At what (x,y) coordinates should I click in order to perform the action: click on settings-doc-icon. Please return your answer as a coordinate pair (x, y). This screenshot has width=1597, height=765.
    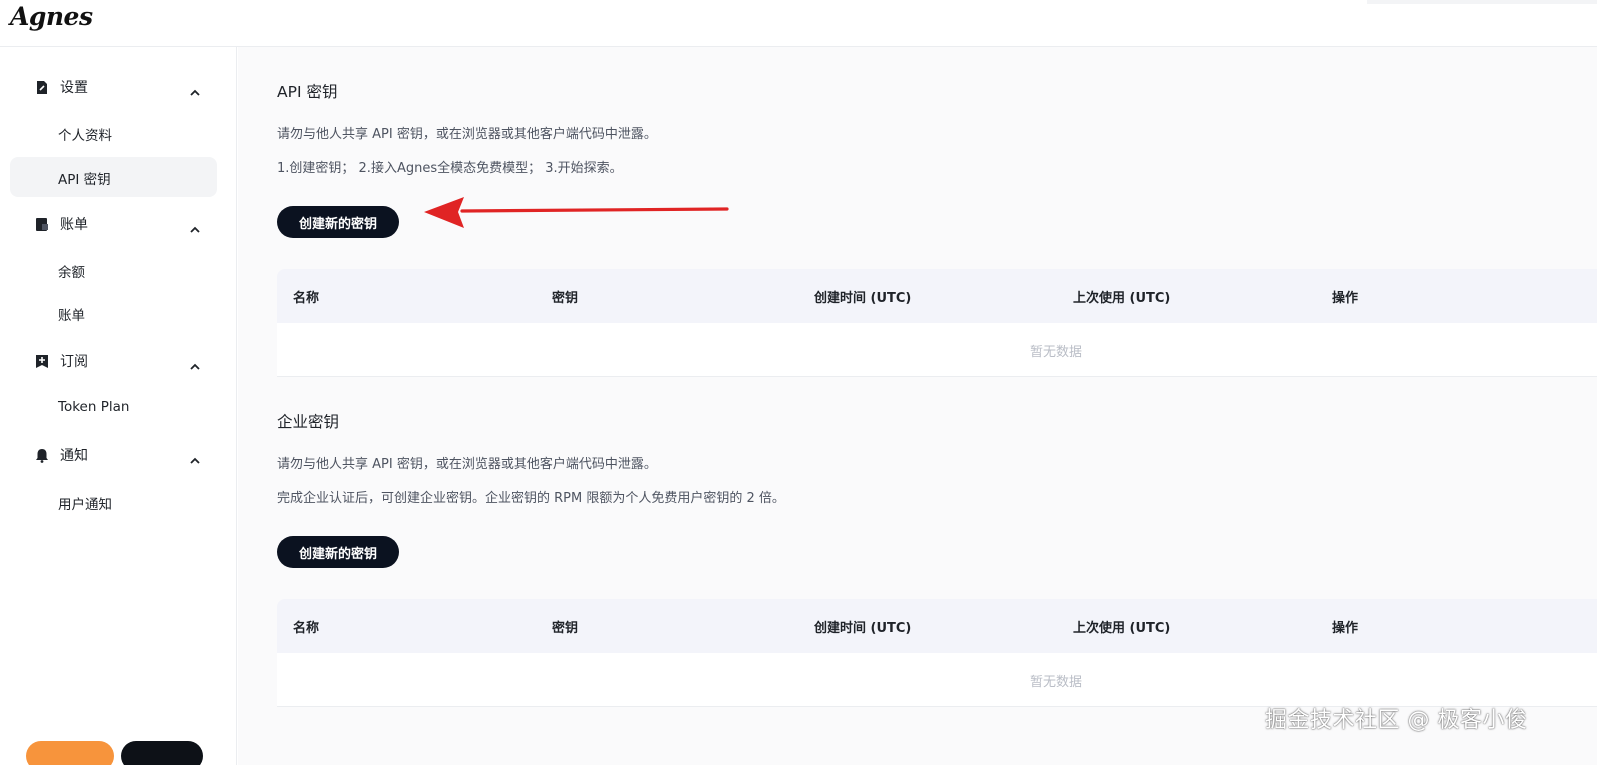
    Looking at the image, I should click on (42, 87).